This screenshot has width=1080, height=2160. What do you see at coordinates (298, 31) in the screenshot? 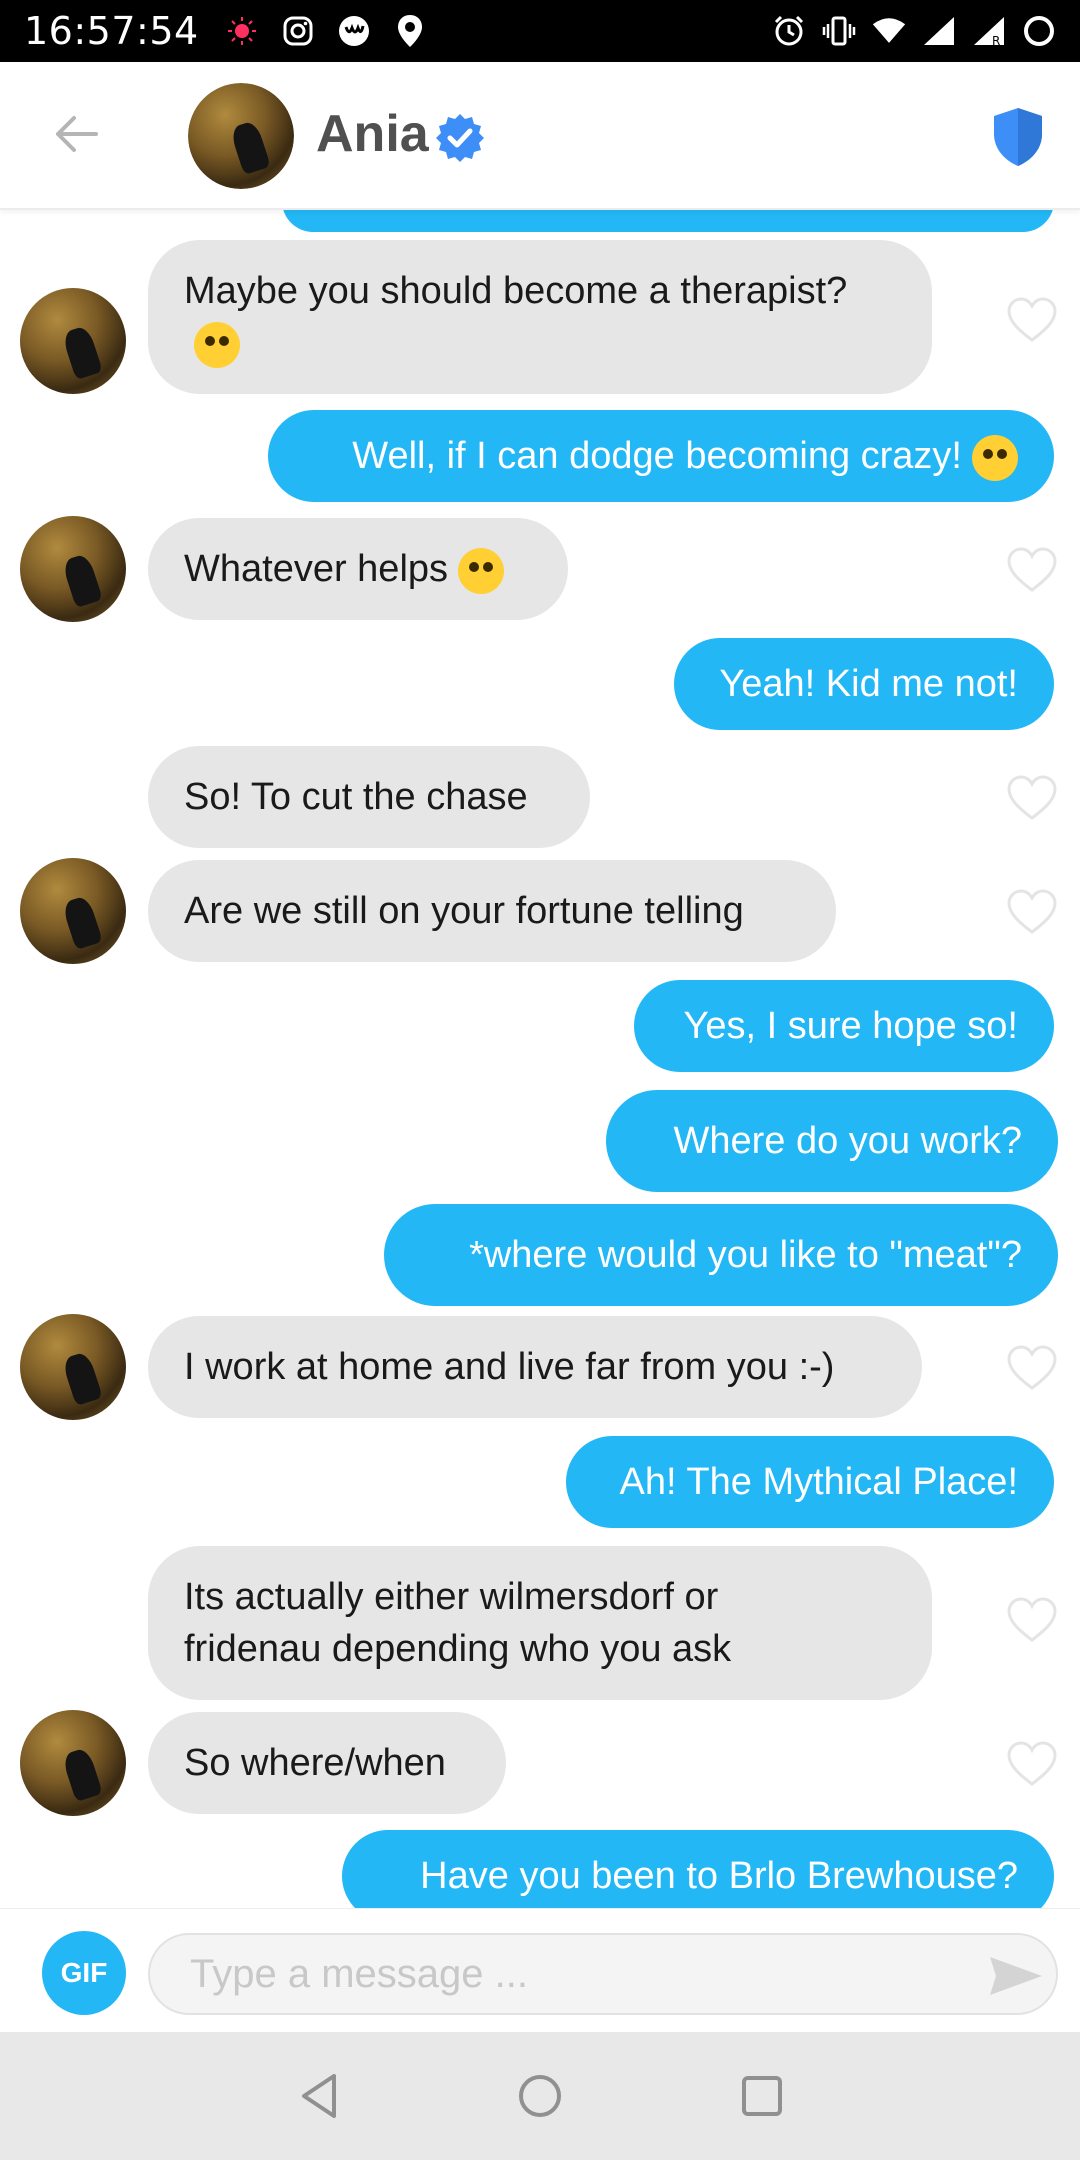
I see `instagram-icon` at bounding box center [298, 31].